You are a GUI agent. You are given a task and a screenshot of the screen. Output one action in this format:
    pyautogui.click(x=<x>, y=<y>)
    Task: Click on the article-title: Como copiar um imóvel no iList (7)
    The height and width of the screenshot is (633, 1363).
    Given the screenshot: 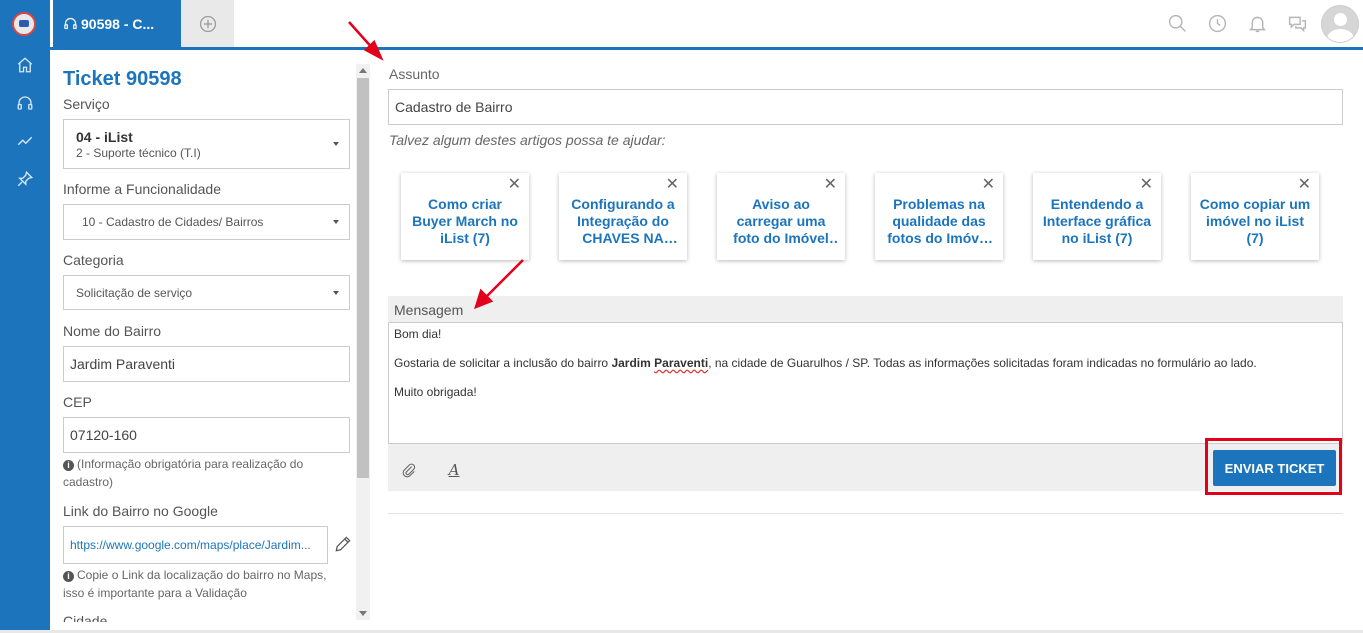 What is the action you would take?
    pyautogui.click(x=1255, y=221)
    